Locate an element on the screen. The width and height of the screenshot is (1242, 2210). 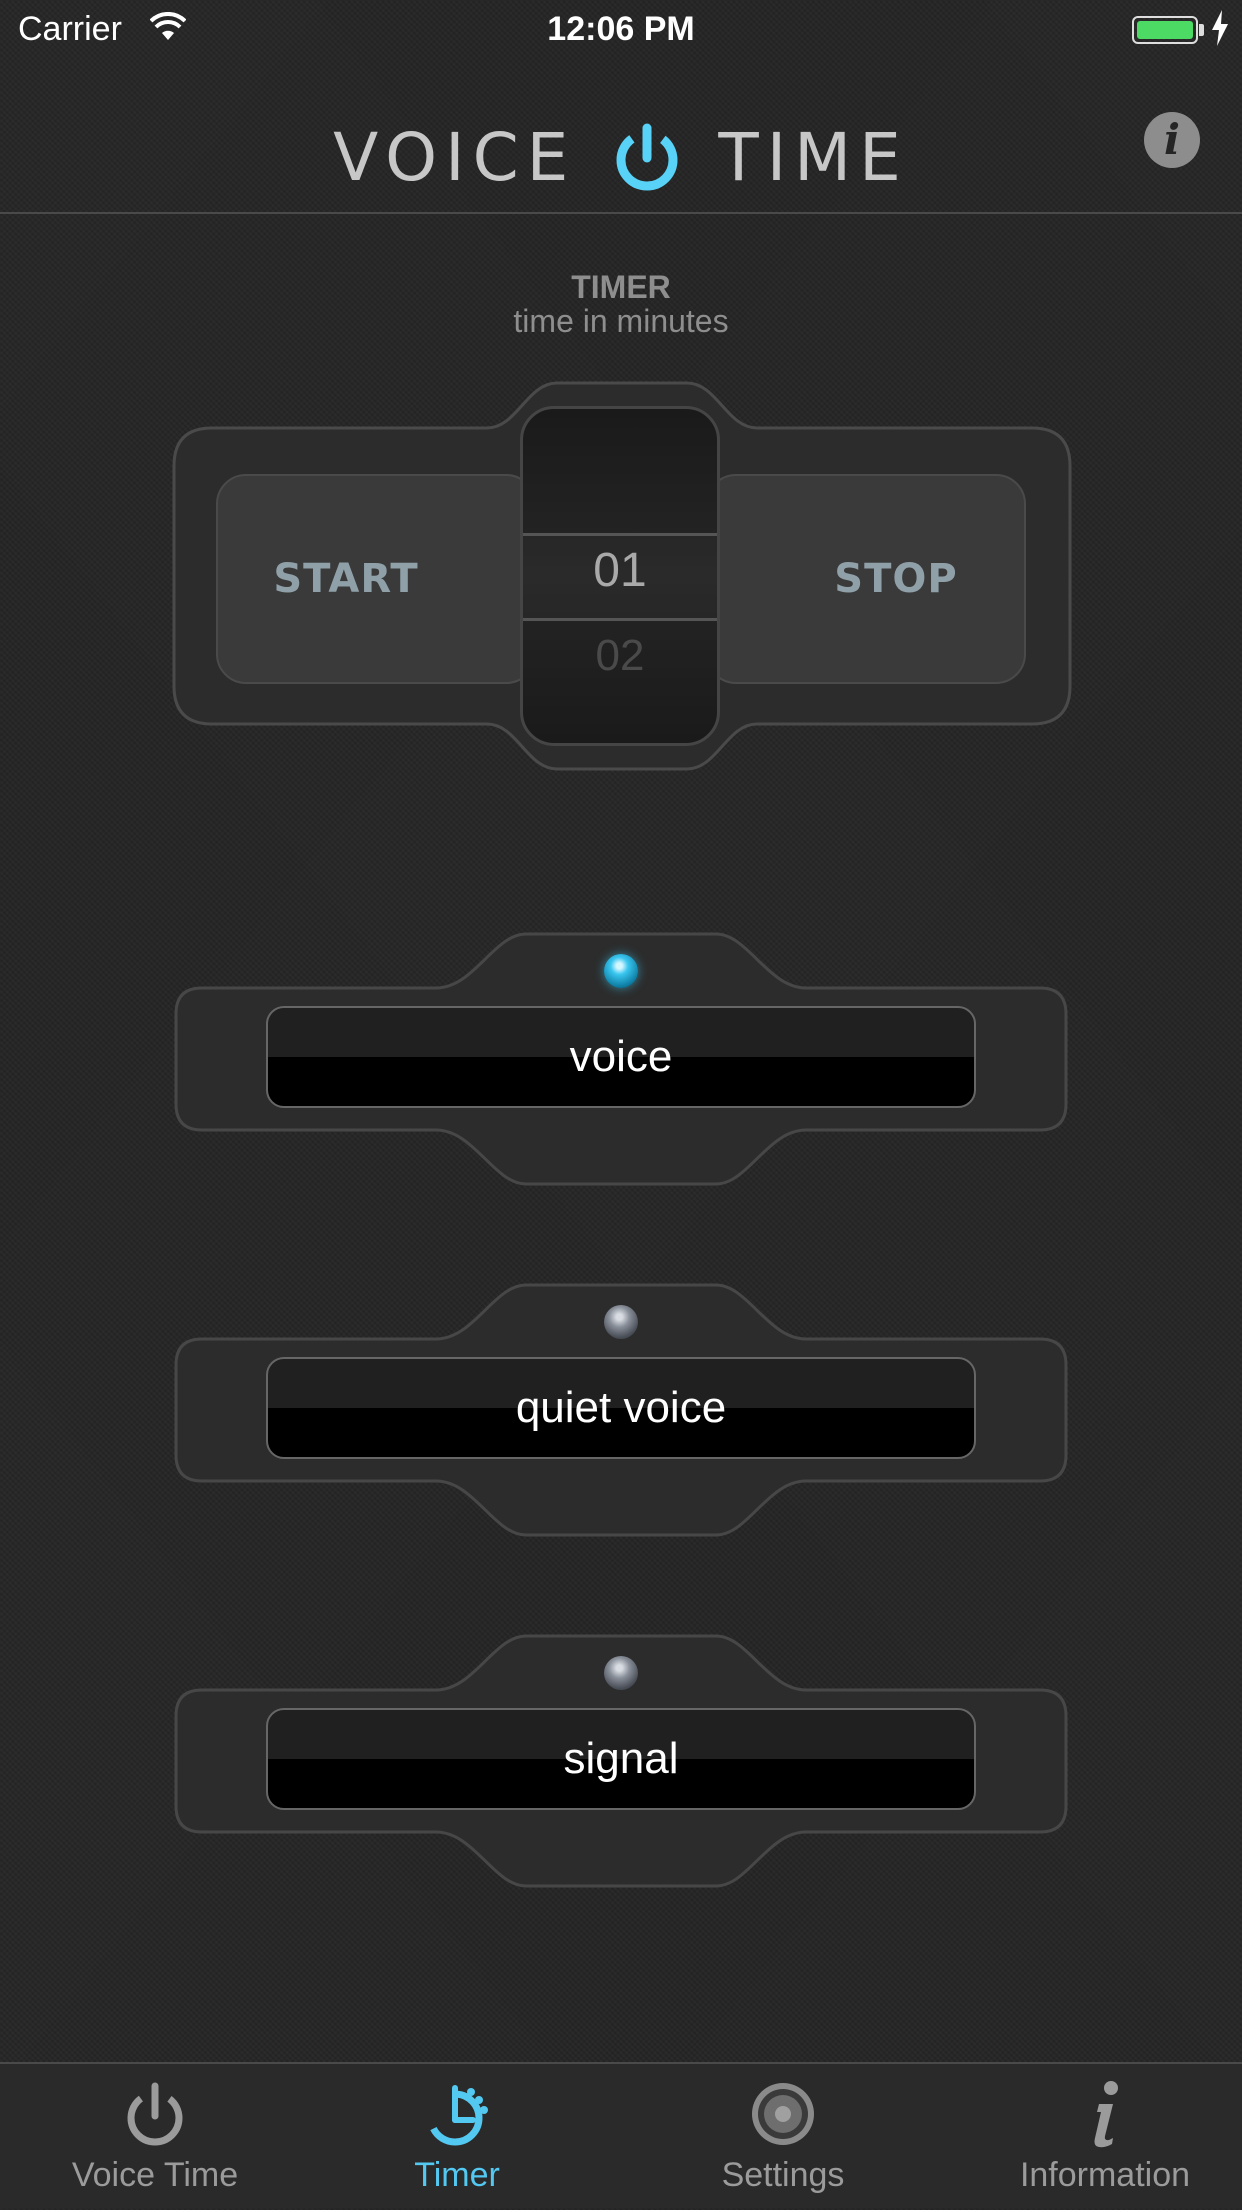
mode-panel-voice: voice is located at coordinates (621, 1059).